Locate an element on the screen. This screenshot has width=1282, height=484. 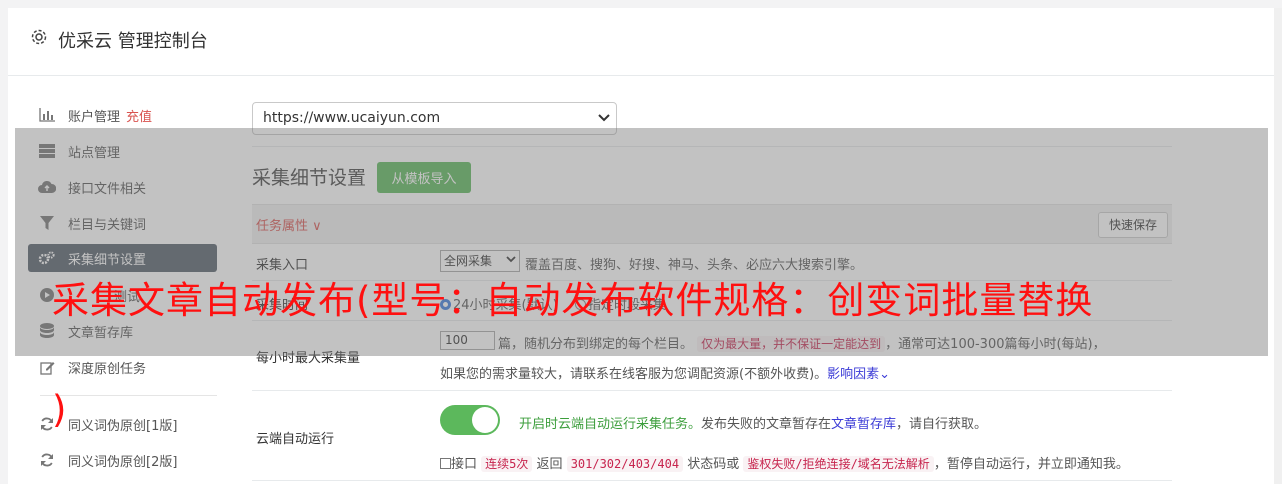
sidebar-item-deep-original: 深度原创任务 is located at coordinates (122, 367).